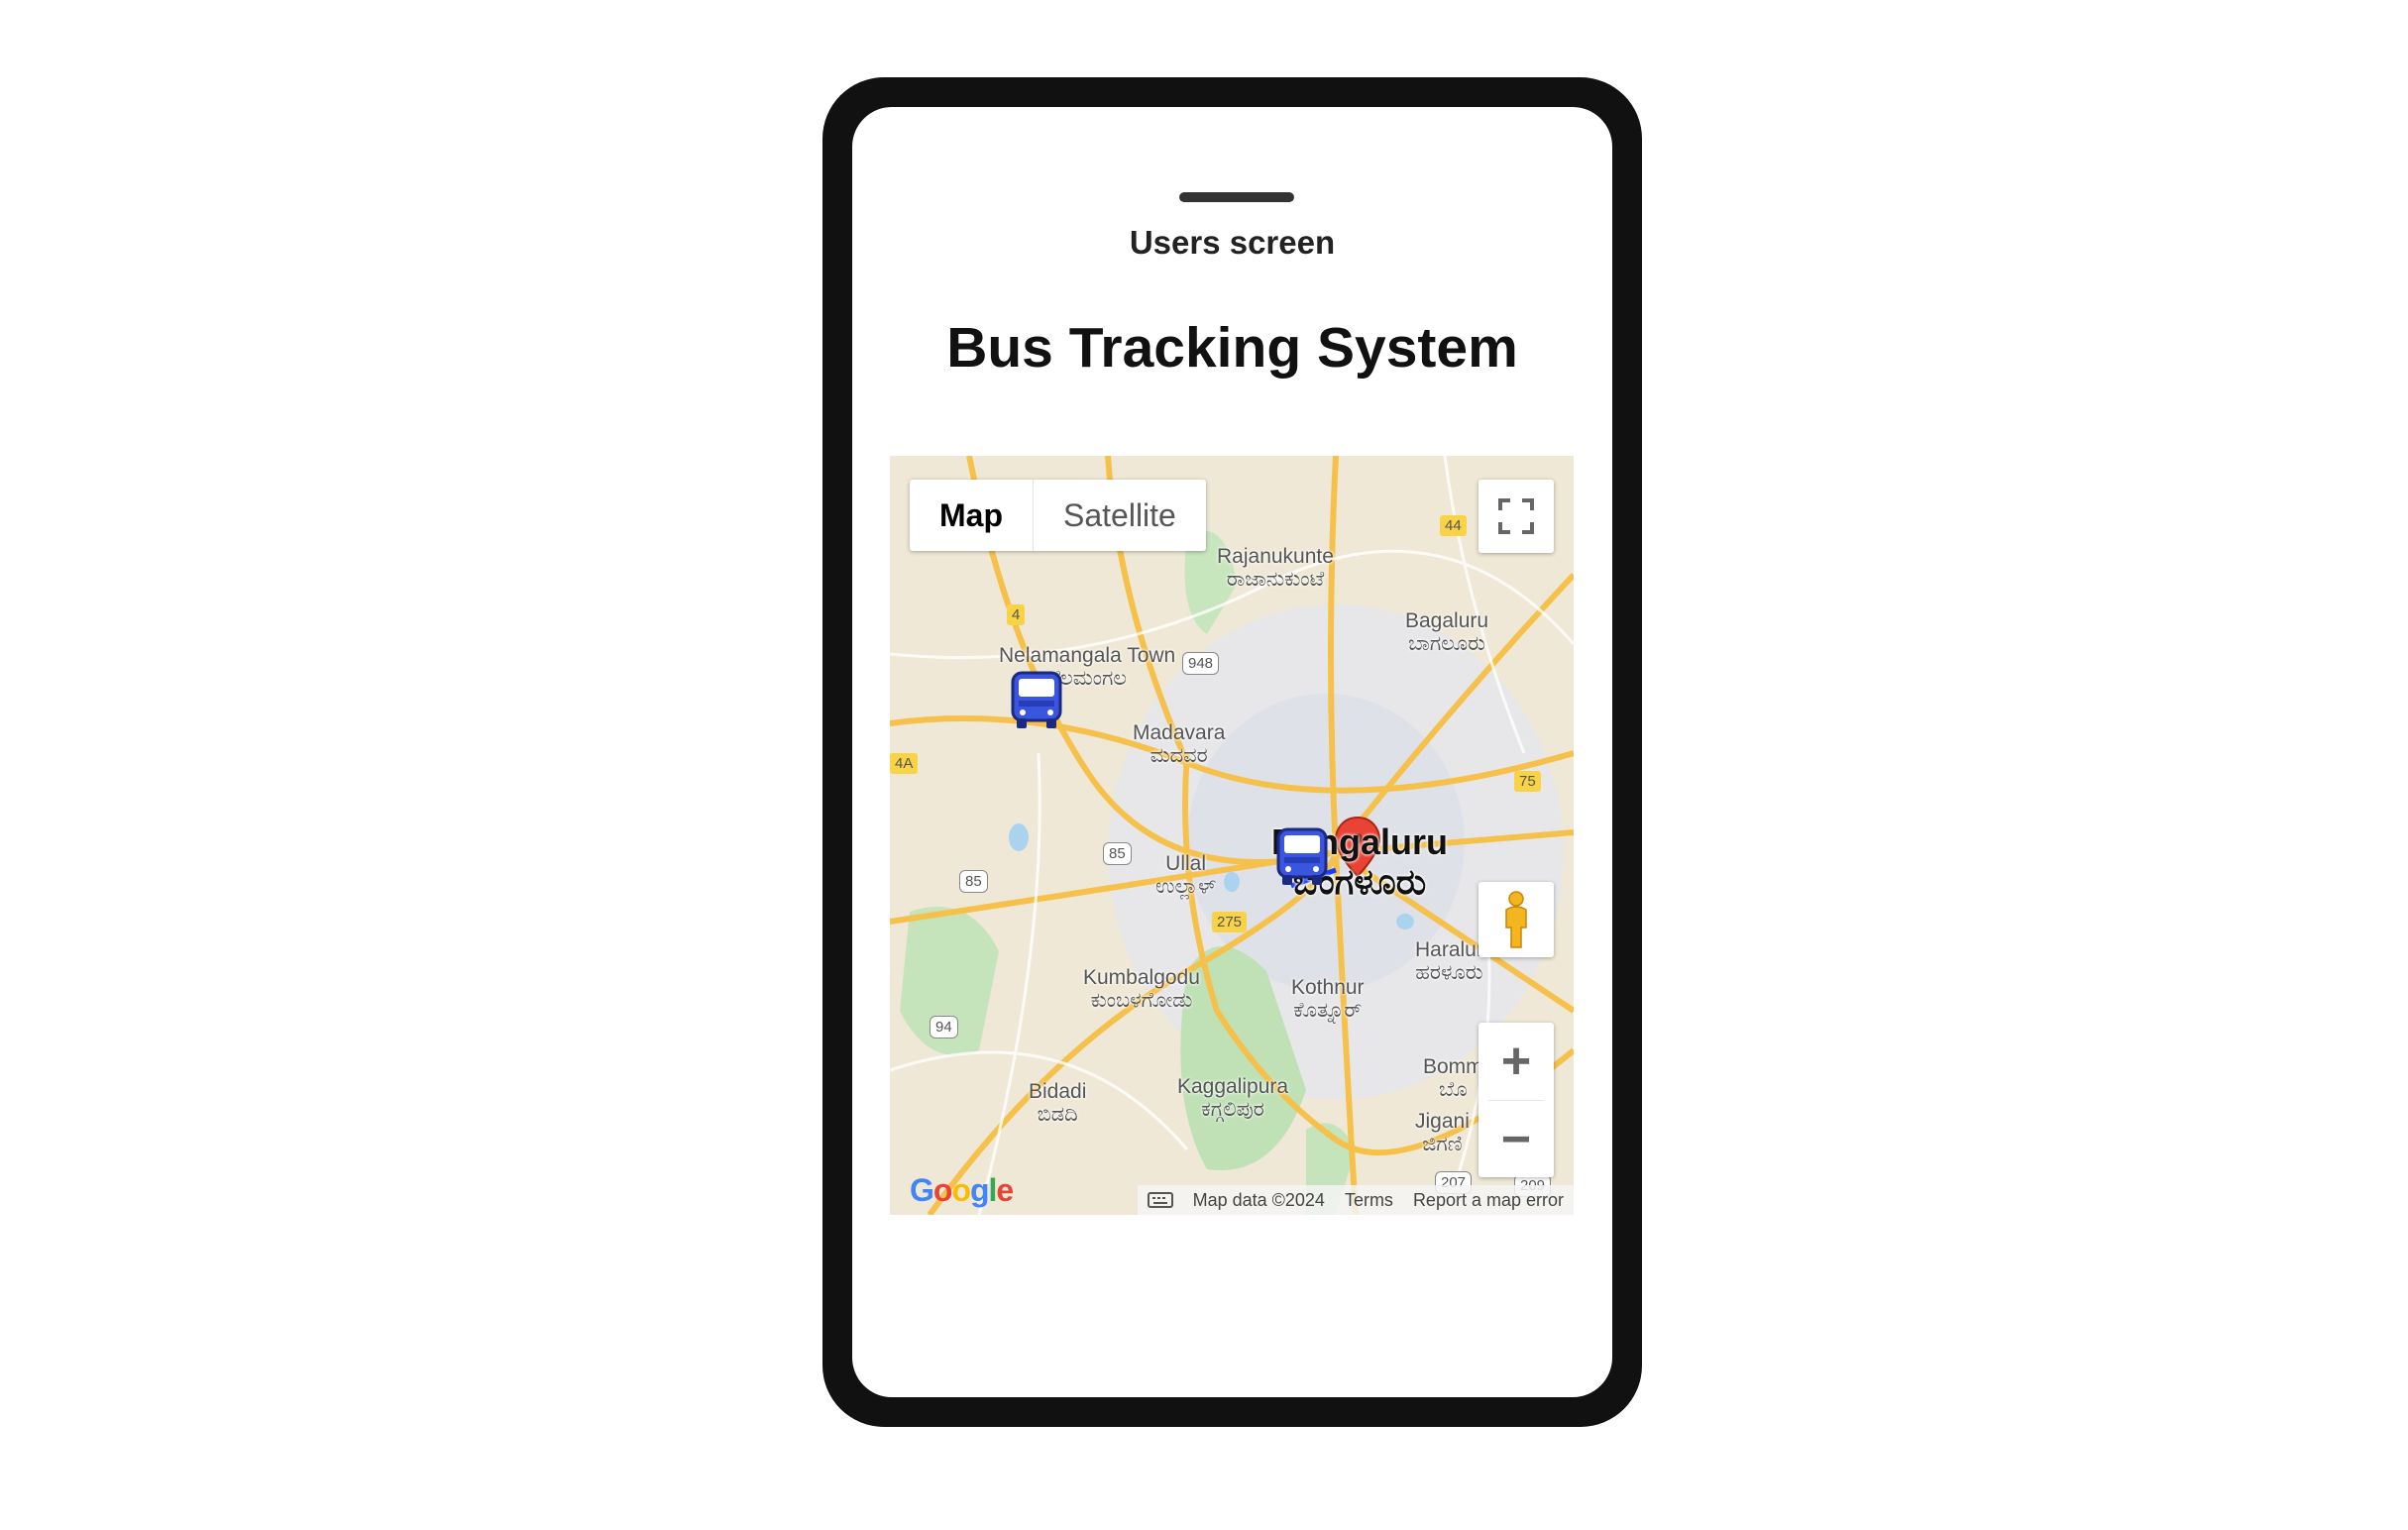 Image resolution: width=2408 pixels, height=1530 pixels. Describe the element at coordinates (1442, 1132) in the screenshot. I see `place-label: Jigani ಜಿಗಣಿ` at that location.